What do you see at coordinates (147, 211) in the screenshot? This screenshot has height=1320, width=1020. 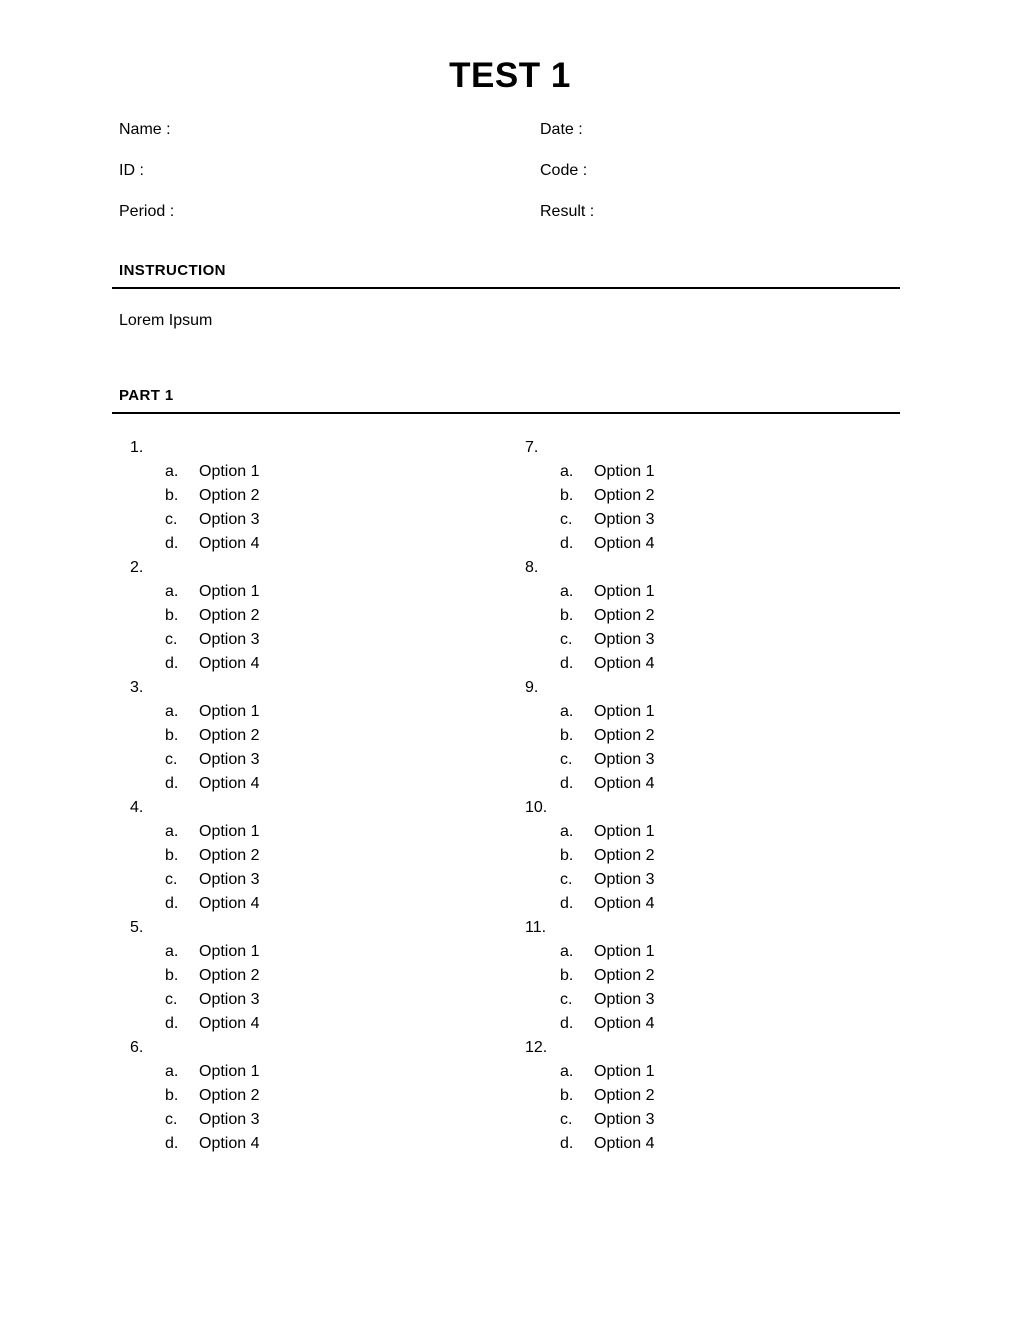 I see `field-label-period: Period :` at bounding box center [147, 211].